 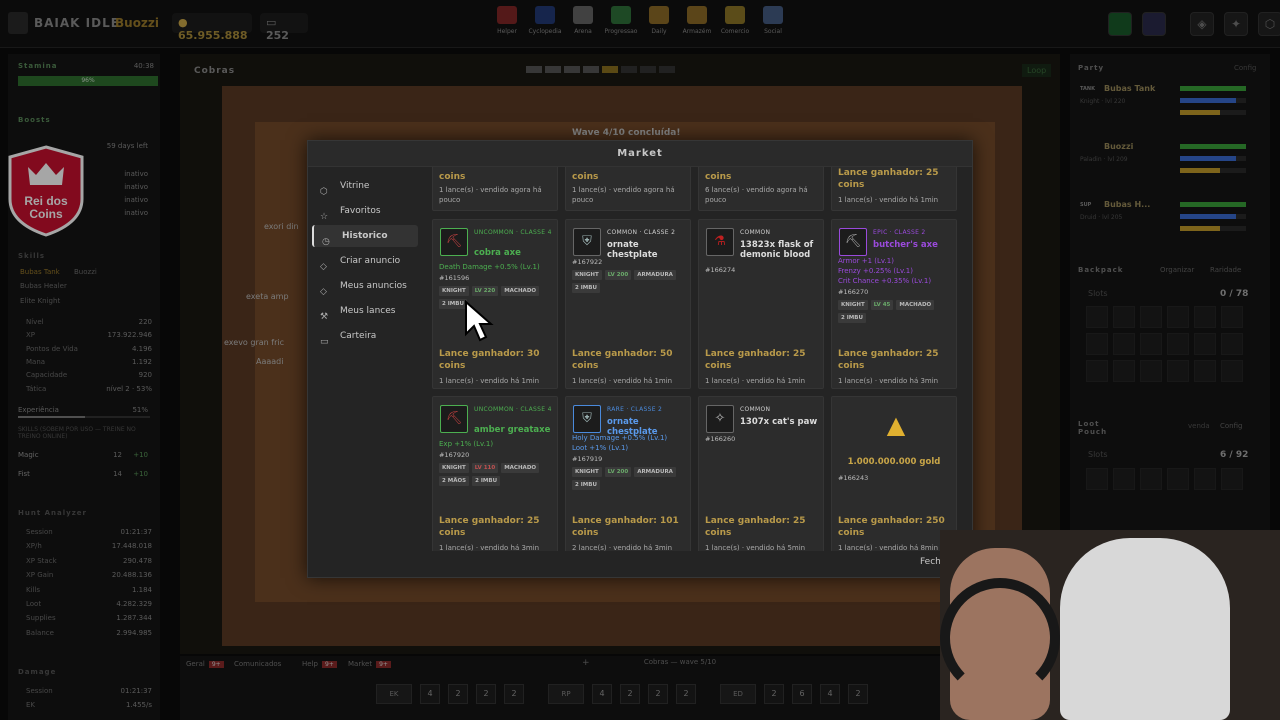 What do you see at coordinates (587, 262) in the screenshot?
I see `item-id: #167922` at bounding box center [587, 262].